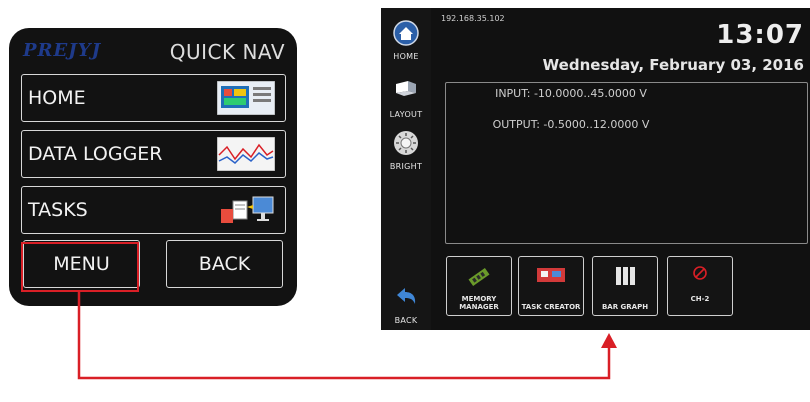 The height and width of the screenshot is (402, 810). What do you see at coordinates (609, 340) in the screenshot?
I see `arrow-head` at bounding box center [609, 340].